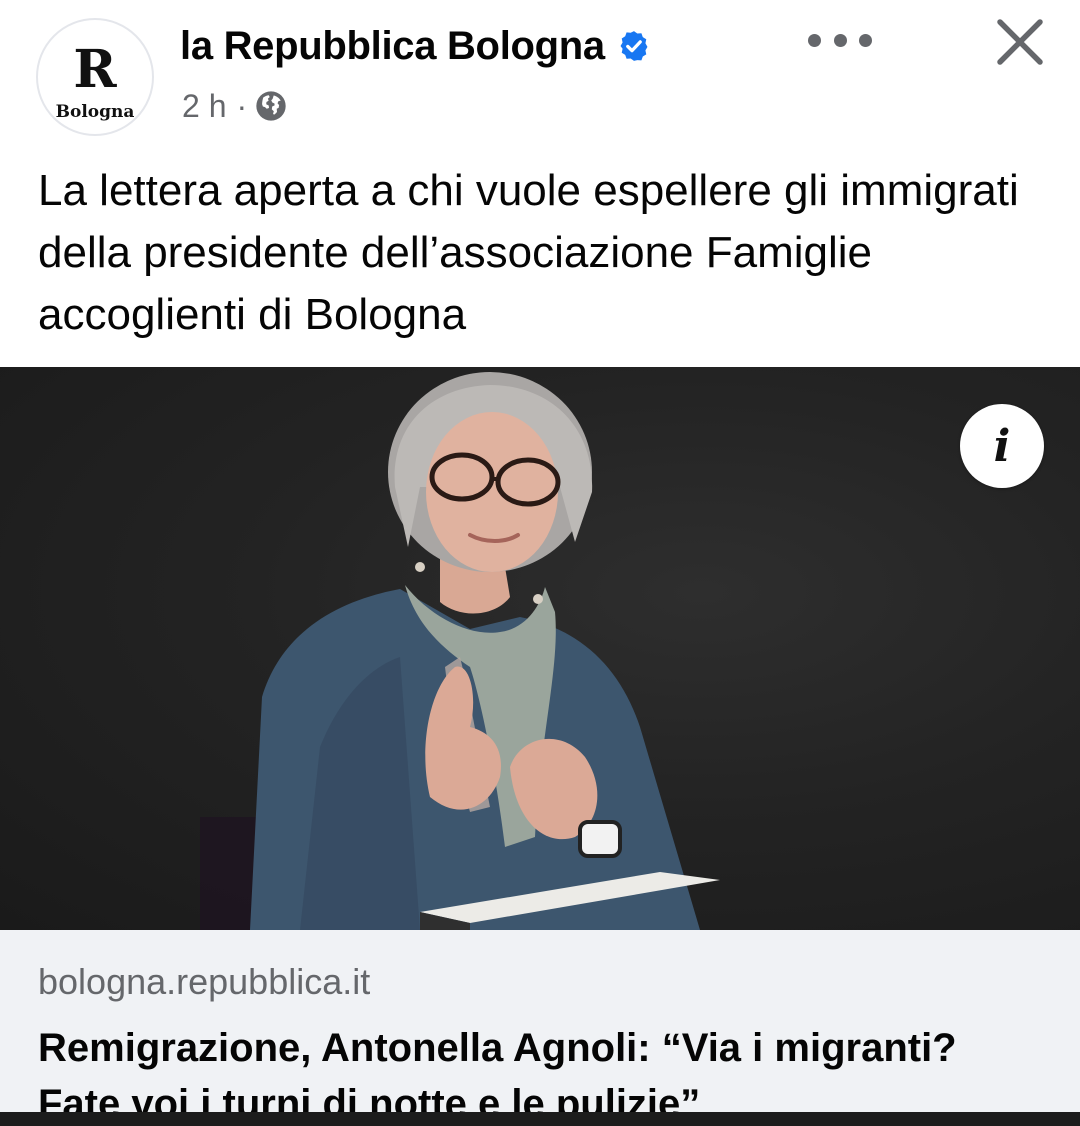 This screenshot has height=1126, width=1080. I want to click on page-name-row: la Repubblica Bologna, so click(415, 46).